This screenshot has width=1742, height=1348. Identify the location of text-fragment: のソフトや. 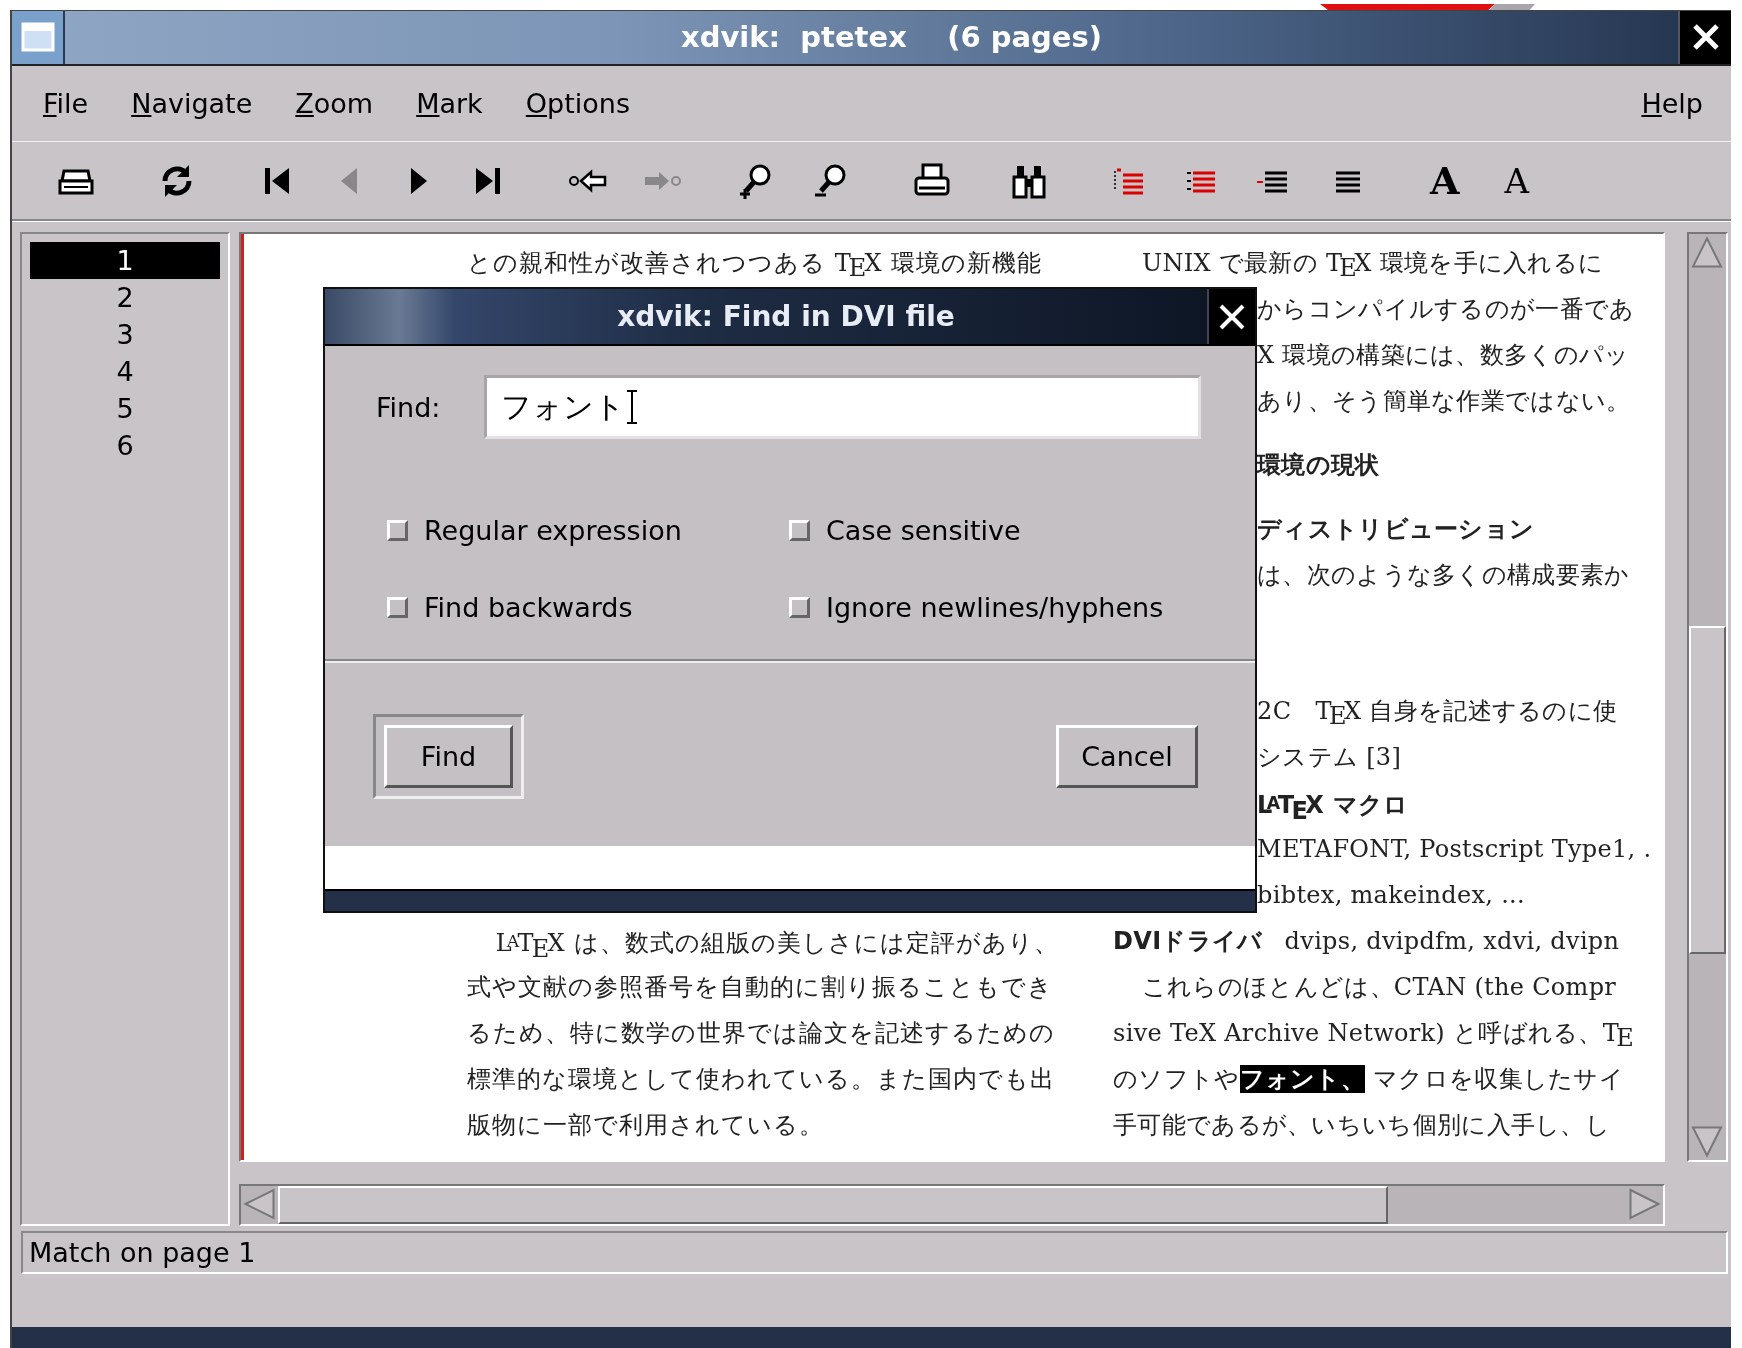
(1176, 1079).